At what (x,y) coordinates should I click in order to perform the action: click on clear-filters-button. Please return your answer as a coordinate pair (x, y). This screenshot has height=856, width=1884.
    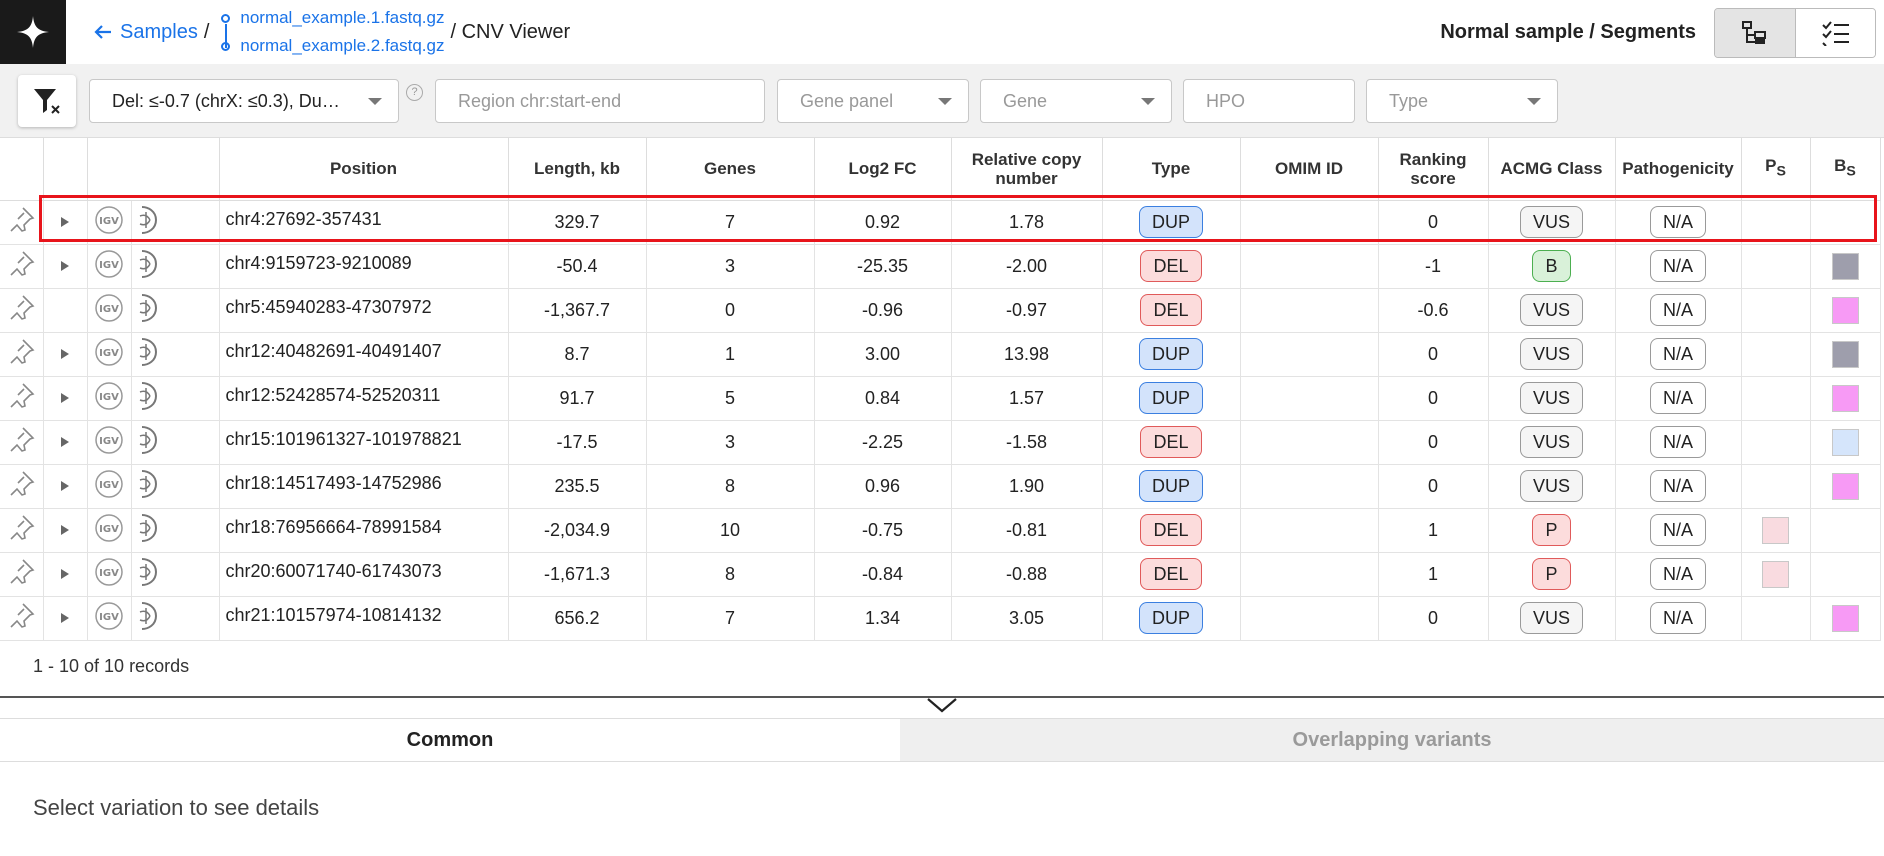
    Looking at the image, I should click on (47, 101).